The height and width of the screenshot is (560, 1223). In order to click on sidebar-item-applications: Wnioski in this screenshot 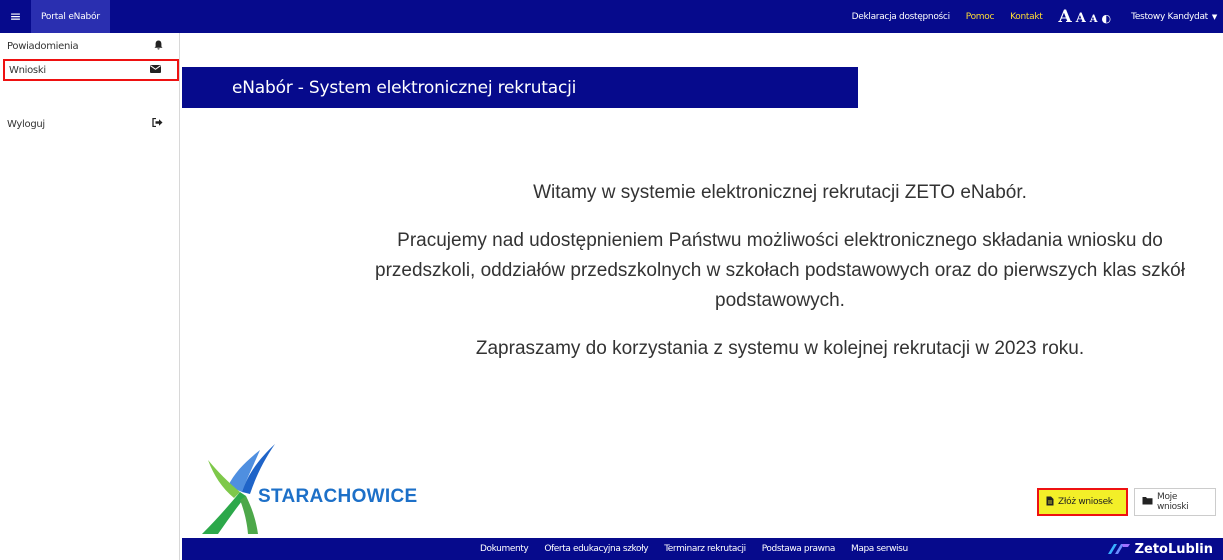, I will do `click(91, 70)`.